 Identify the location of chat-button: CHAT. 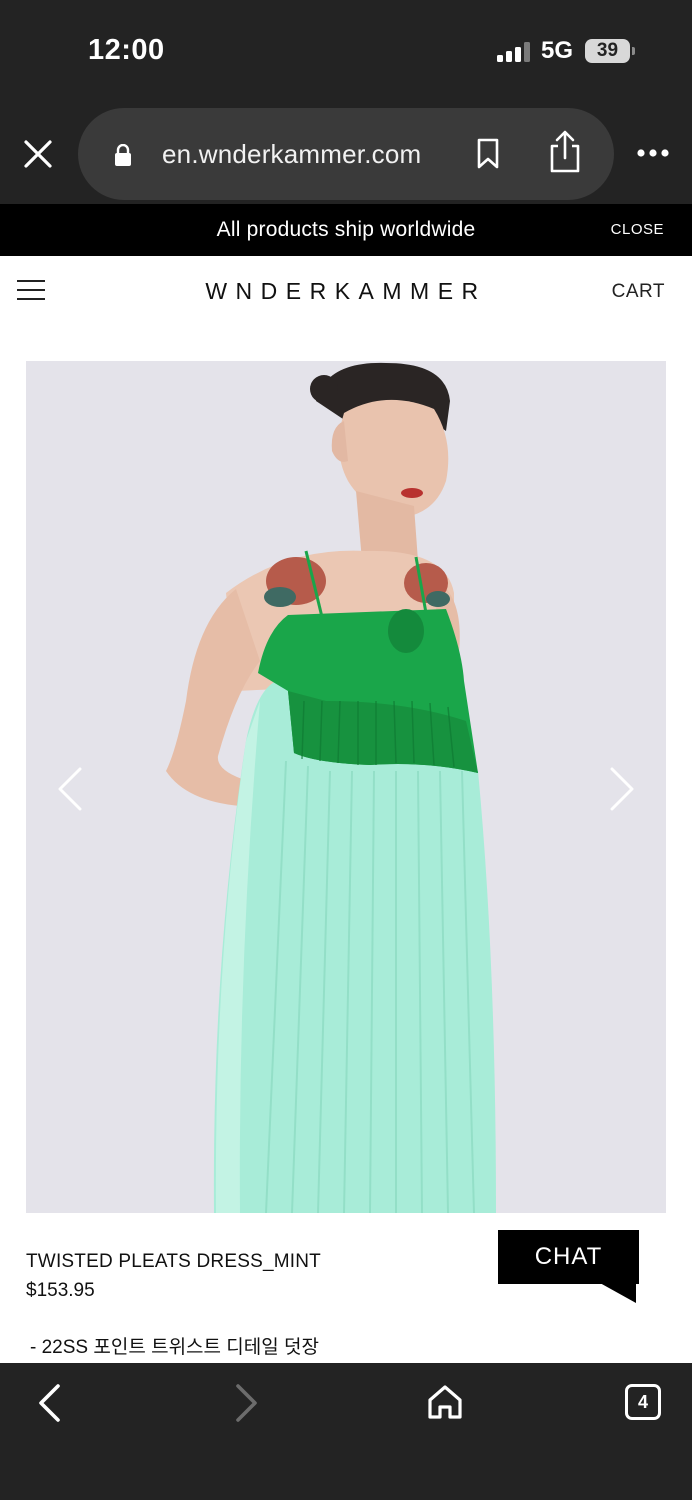
(568, 1257).